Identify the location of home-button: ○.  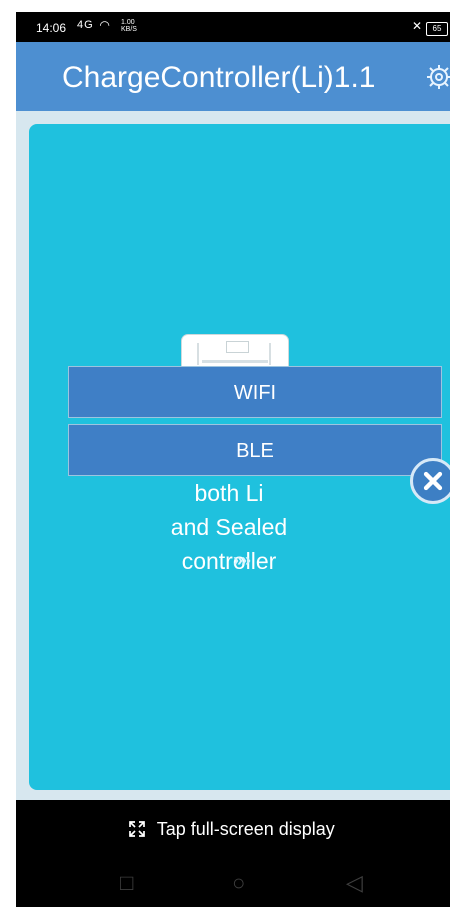
(238, 883).